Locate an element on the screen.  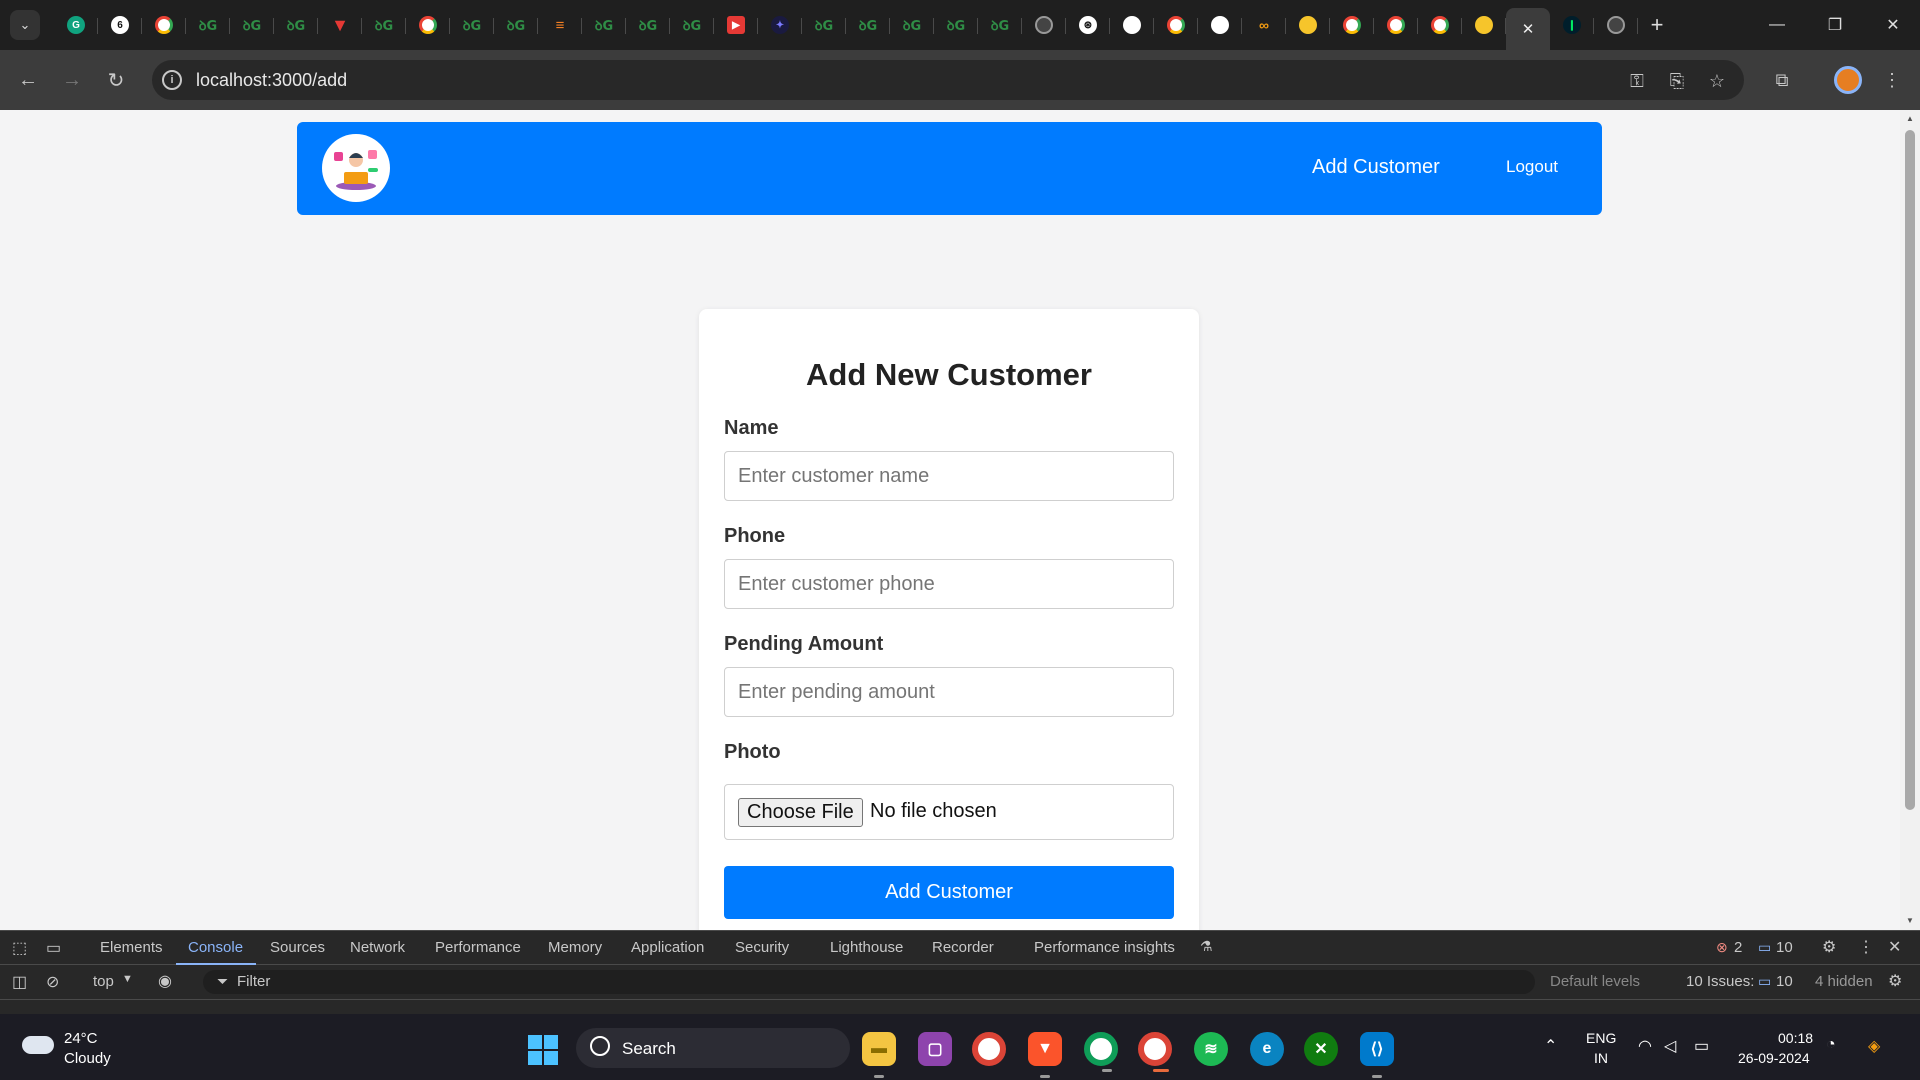
tab: ▼ is located at coordinates (340, 25).